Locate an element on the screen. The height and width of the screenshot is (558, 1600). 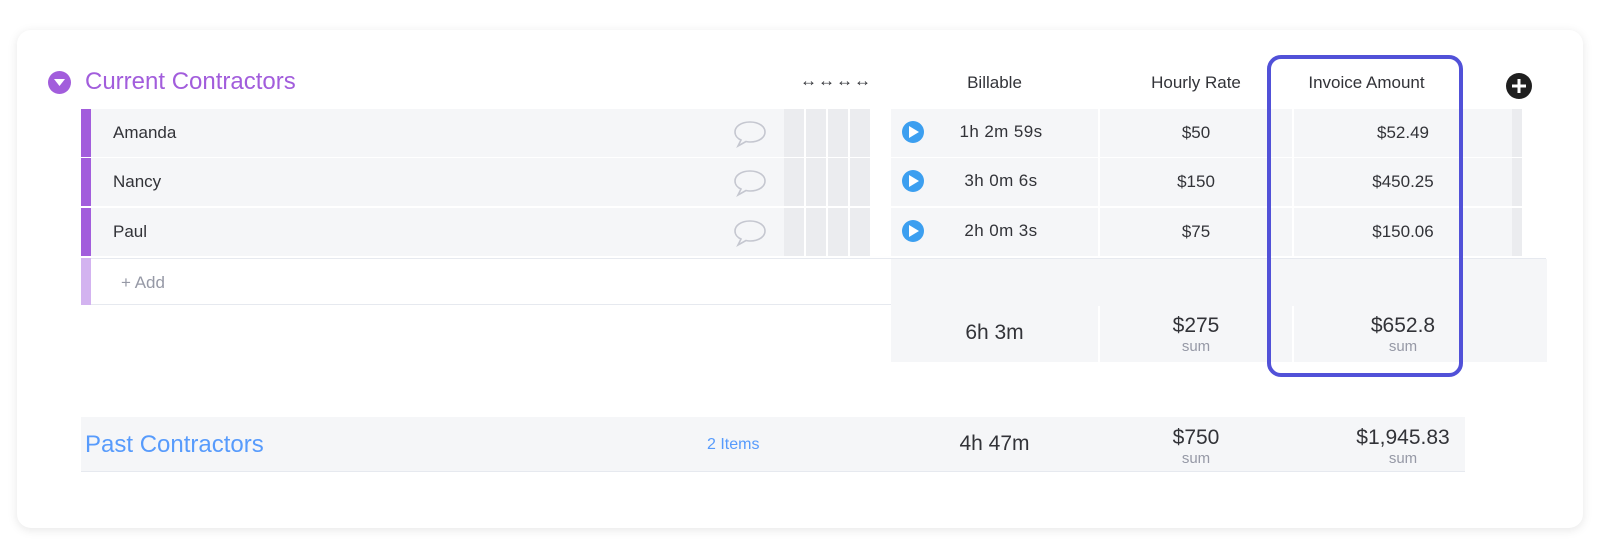
column-header-billable: Billable is located at coordinates (994, 83).